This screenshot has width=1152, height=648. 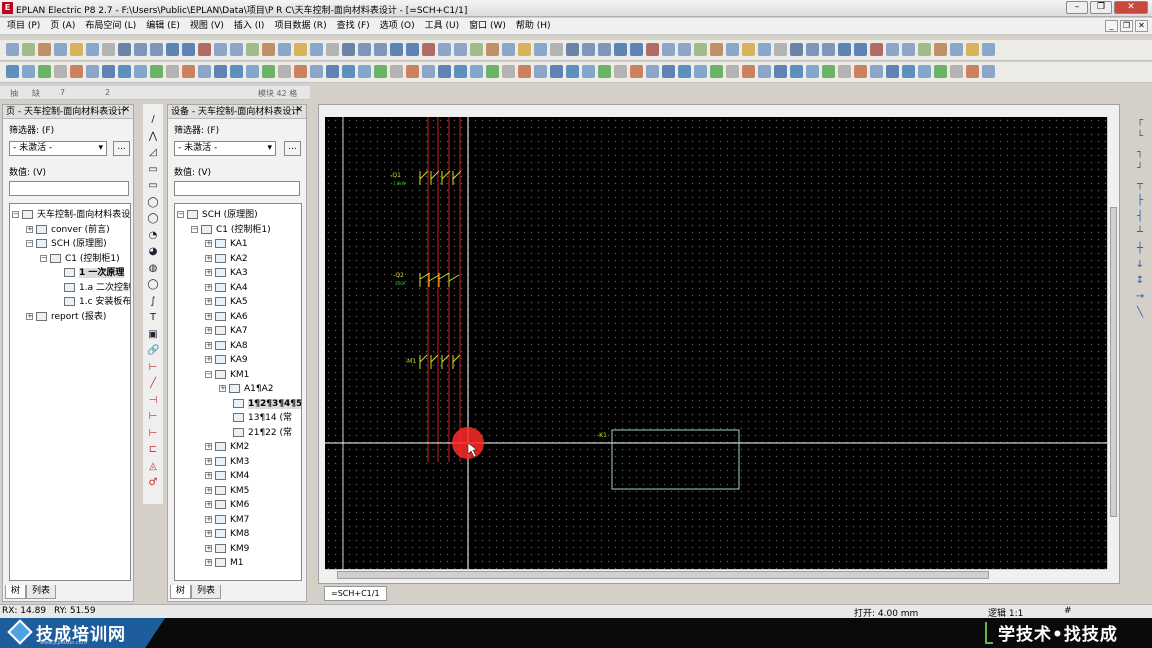 What do you see at coordinates (153, 483) in the screenshot?
I see `draw-tool-button: ♂` at bounding box center [153, 483].